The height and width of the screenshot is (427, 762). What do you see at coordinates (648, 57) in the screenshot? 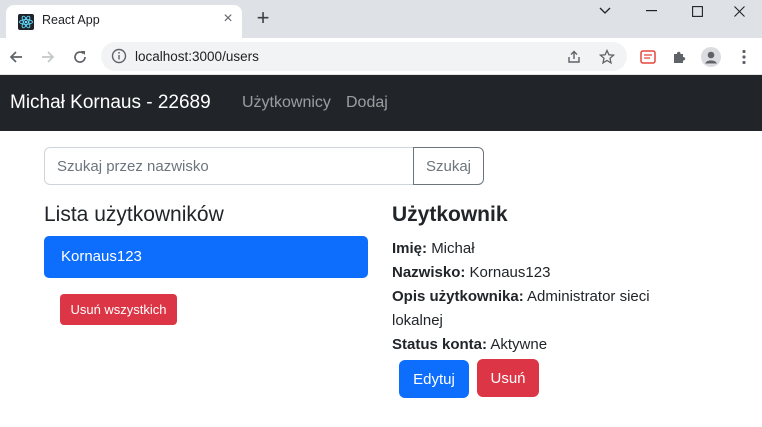
I see `extension-icon` at bounding box center [648, 57].